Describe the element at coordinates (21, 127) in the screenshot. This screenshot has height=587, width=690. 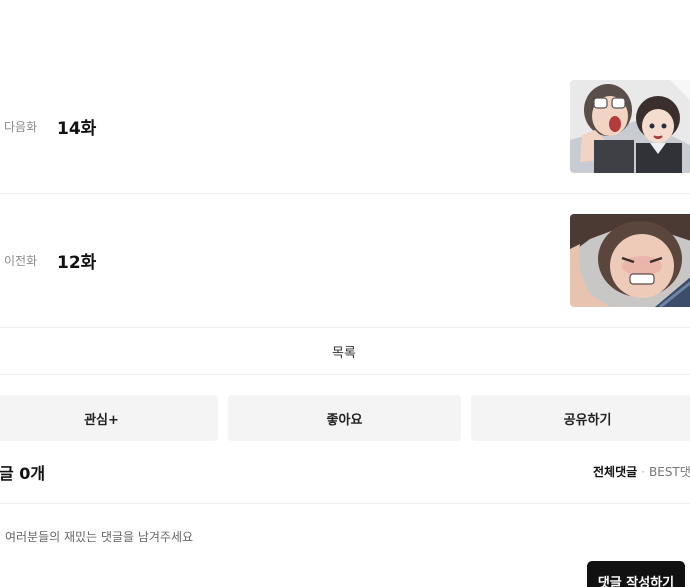
I see `next-episode-label: 다음화` at that location.